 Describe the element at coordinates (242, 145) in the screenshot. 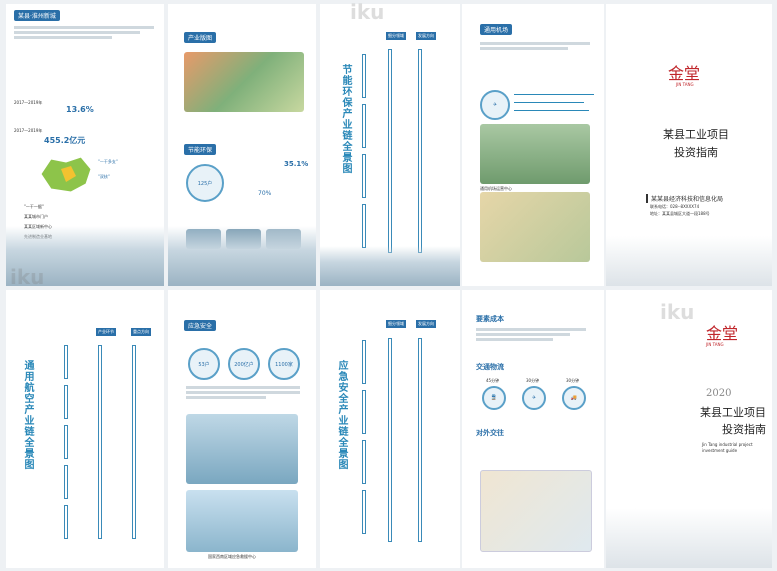

I see `panel-industry-map: 产业版图 节能环保 125户 35.1% 70%` at that location.